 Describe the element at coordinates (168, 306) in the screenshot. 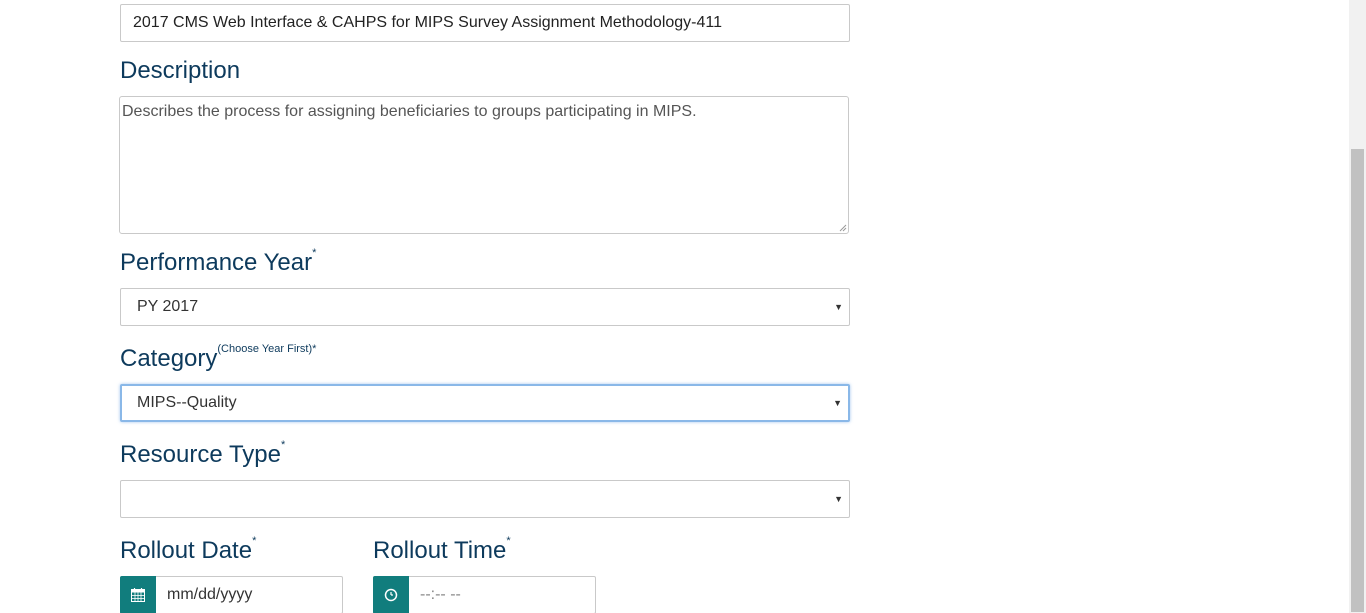

I see `performance-year-value: PY 2017` at that location.